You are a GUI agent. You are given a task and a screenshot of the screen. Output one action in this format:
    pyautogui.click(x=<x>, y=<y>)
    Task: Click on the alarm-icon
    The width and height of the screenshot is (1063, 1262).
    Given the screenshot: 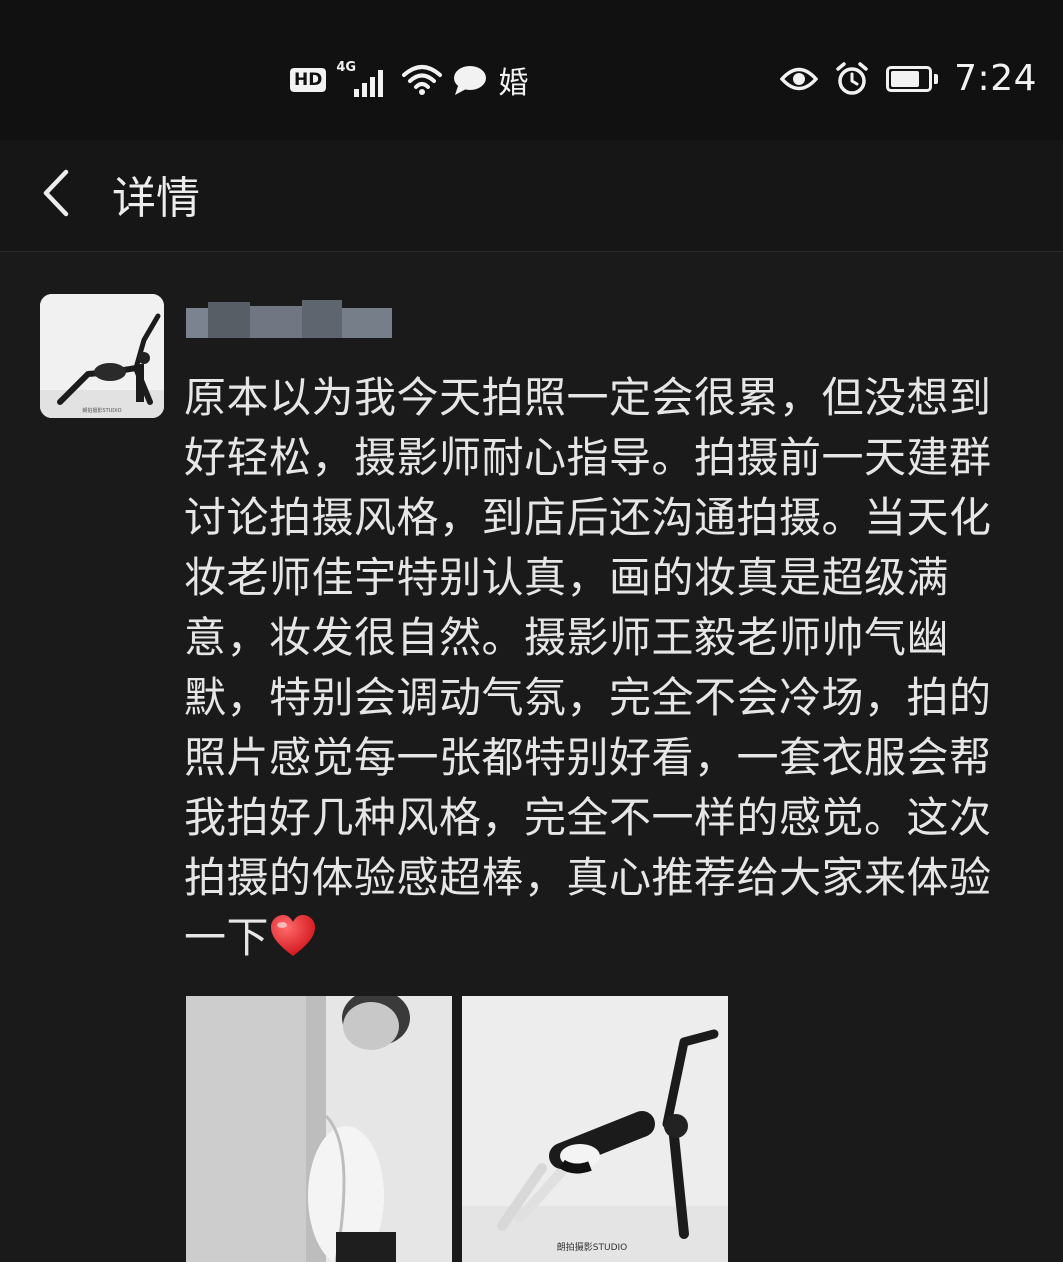 What is the action you would take?
    pyautogui.click(x=852, y=79)
    